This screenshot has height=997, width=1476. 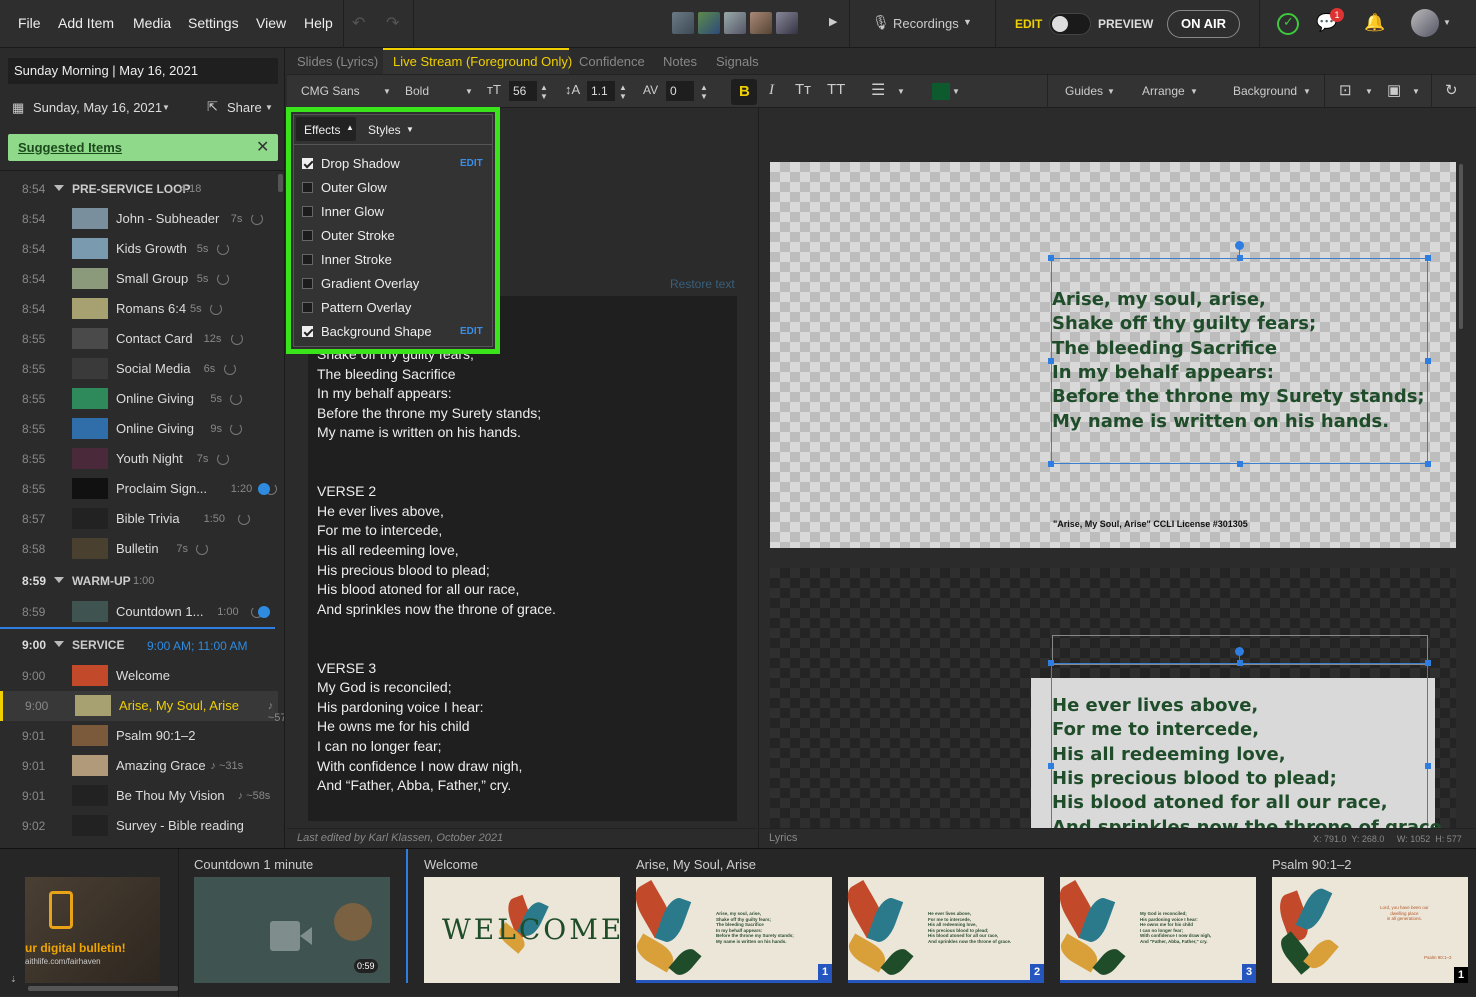 What do you see at coordinates (878, 90) in the screenshot?
I see `align-icon: ☰` at bounding box center [878, 90].